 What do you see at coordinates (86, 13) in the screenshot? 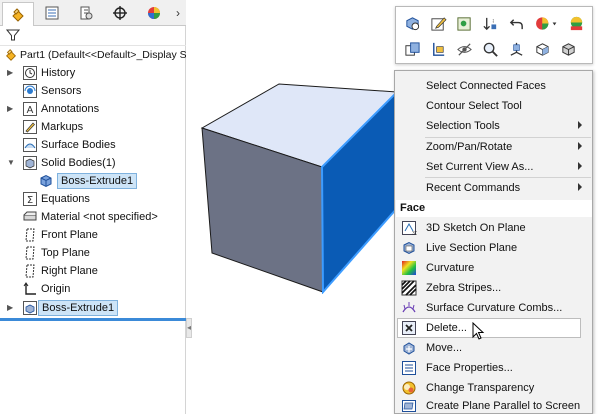
I see `configuration-manager-tab` at bounding box center [86, 13].